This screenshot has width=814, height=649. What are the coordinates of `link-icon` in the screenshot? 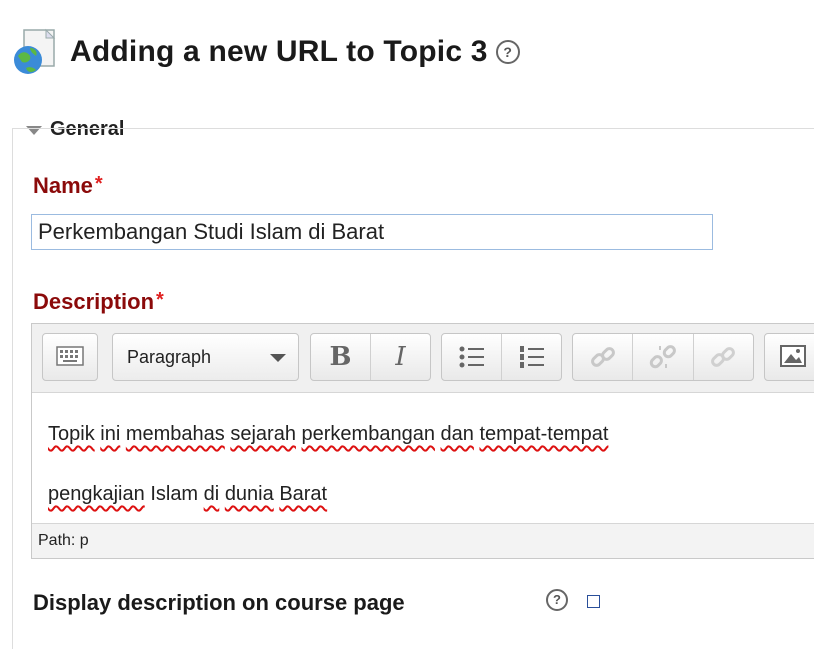 It's located at (602, 357).